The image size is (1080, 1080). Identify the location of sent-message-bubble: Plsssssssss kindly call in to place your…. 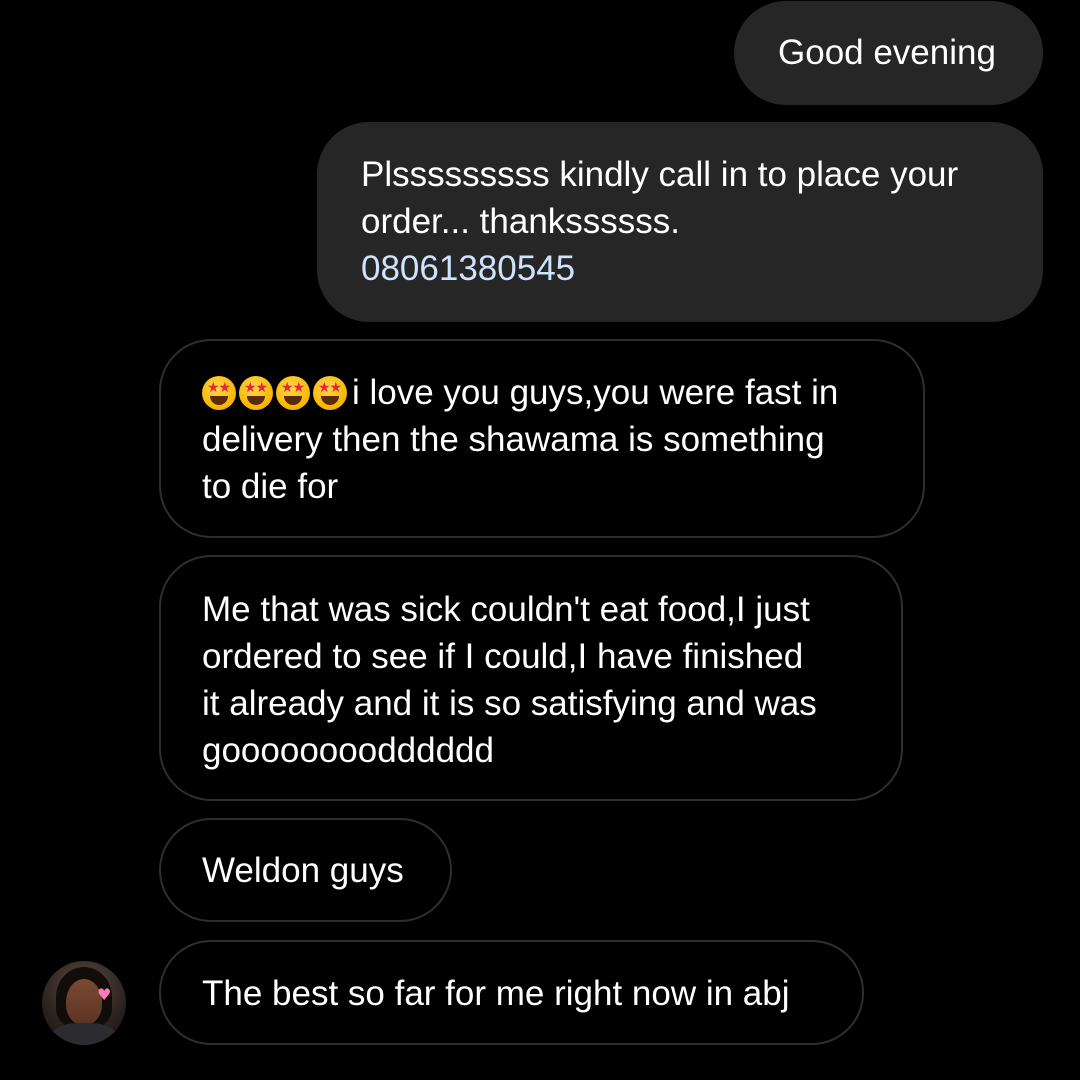
(680, 222).